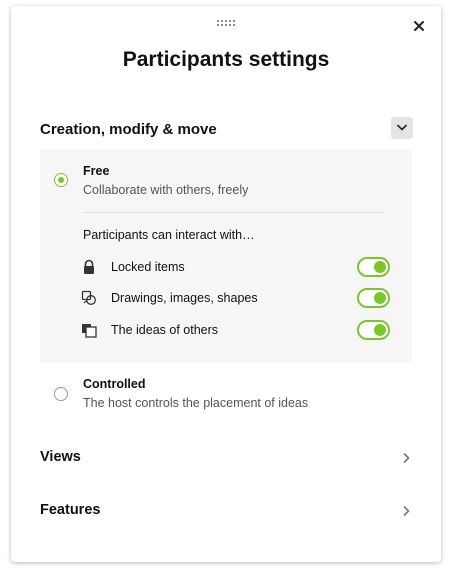 The image size is (453, 575). What do you see at coordinates (237, 267) in the screenshot?
I see `permission-row-locked-items: Locked items` at bounding box center [237, 267].